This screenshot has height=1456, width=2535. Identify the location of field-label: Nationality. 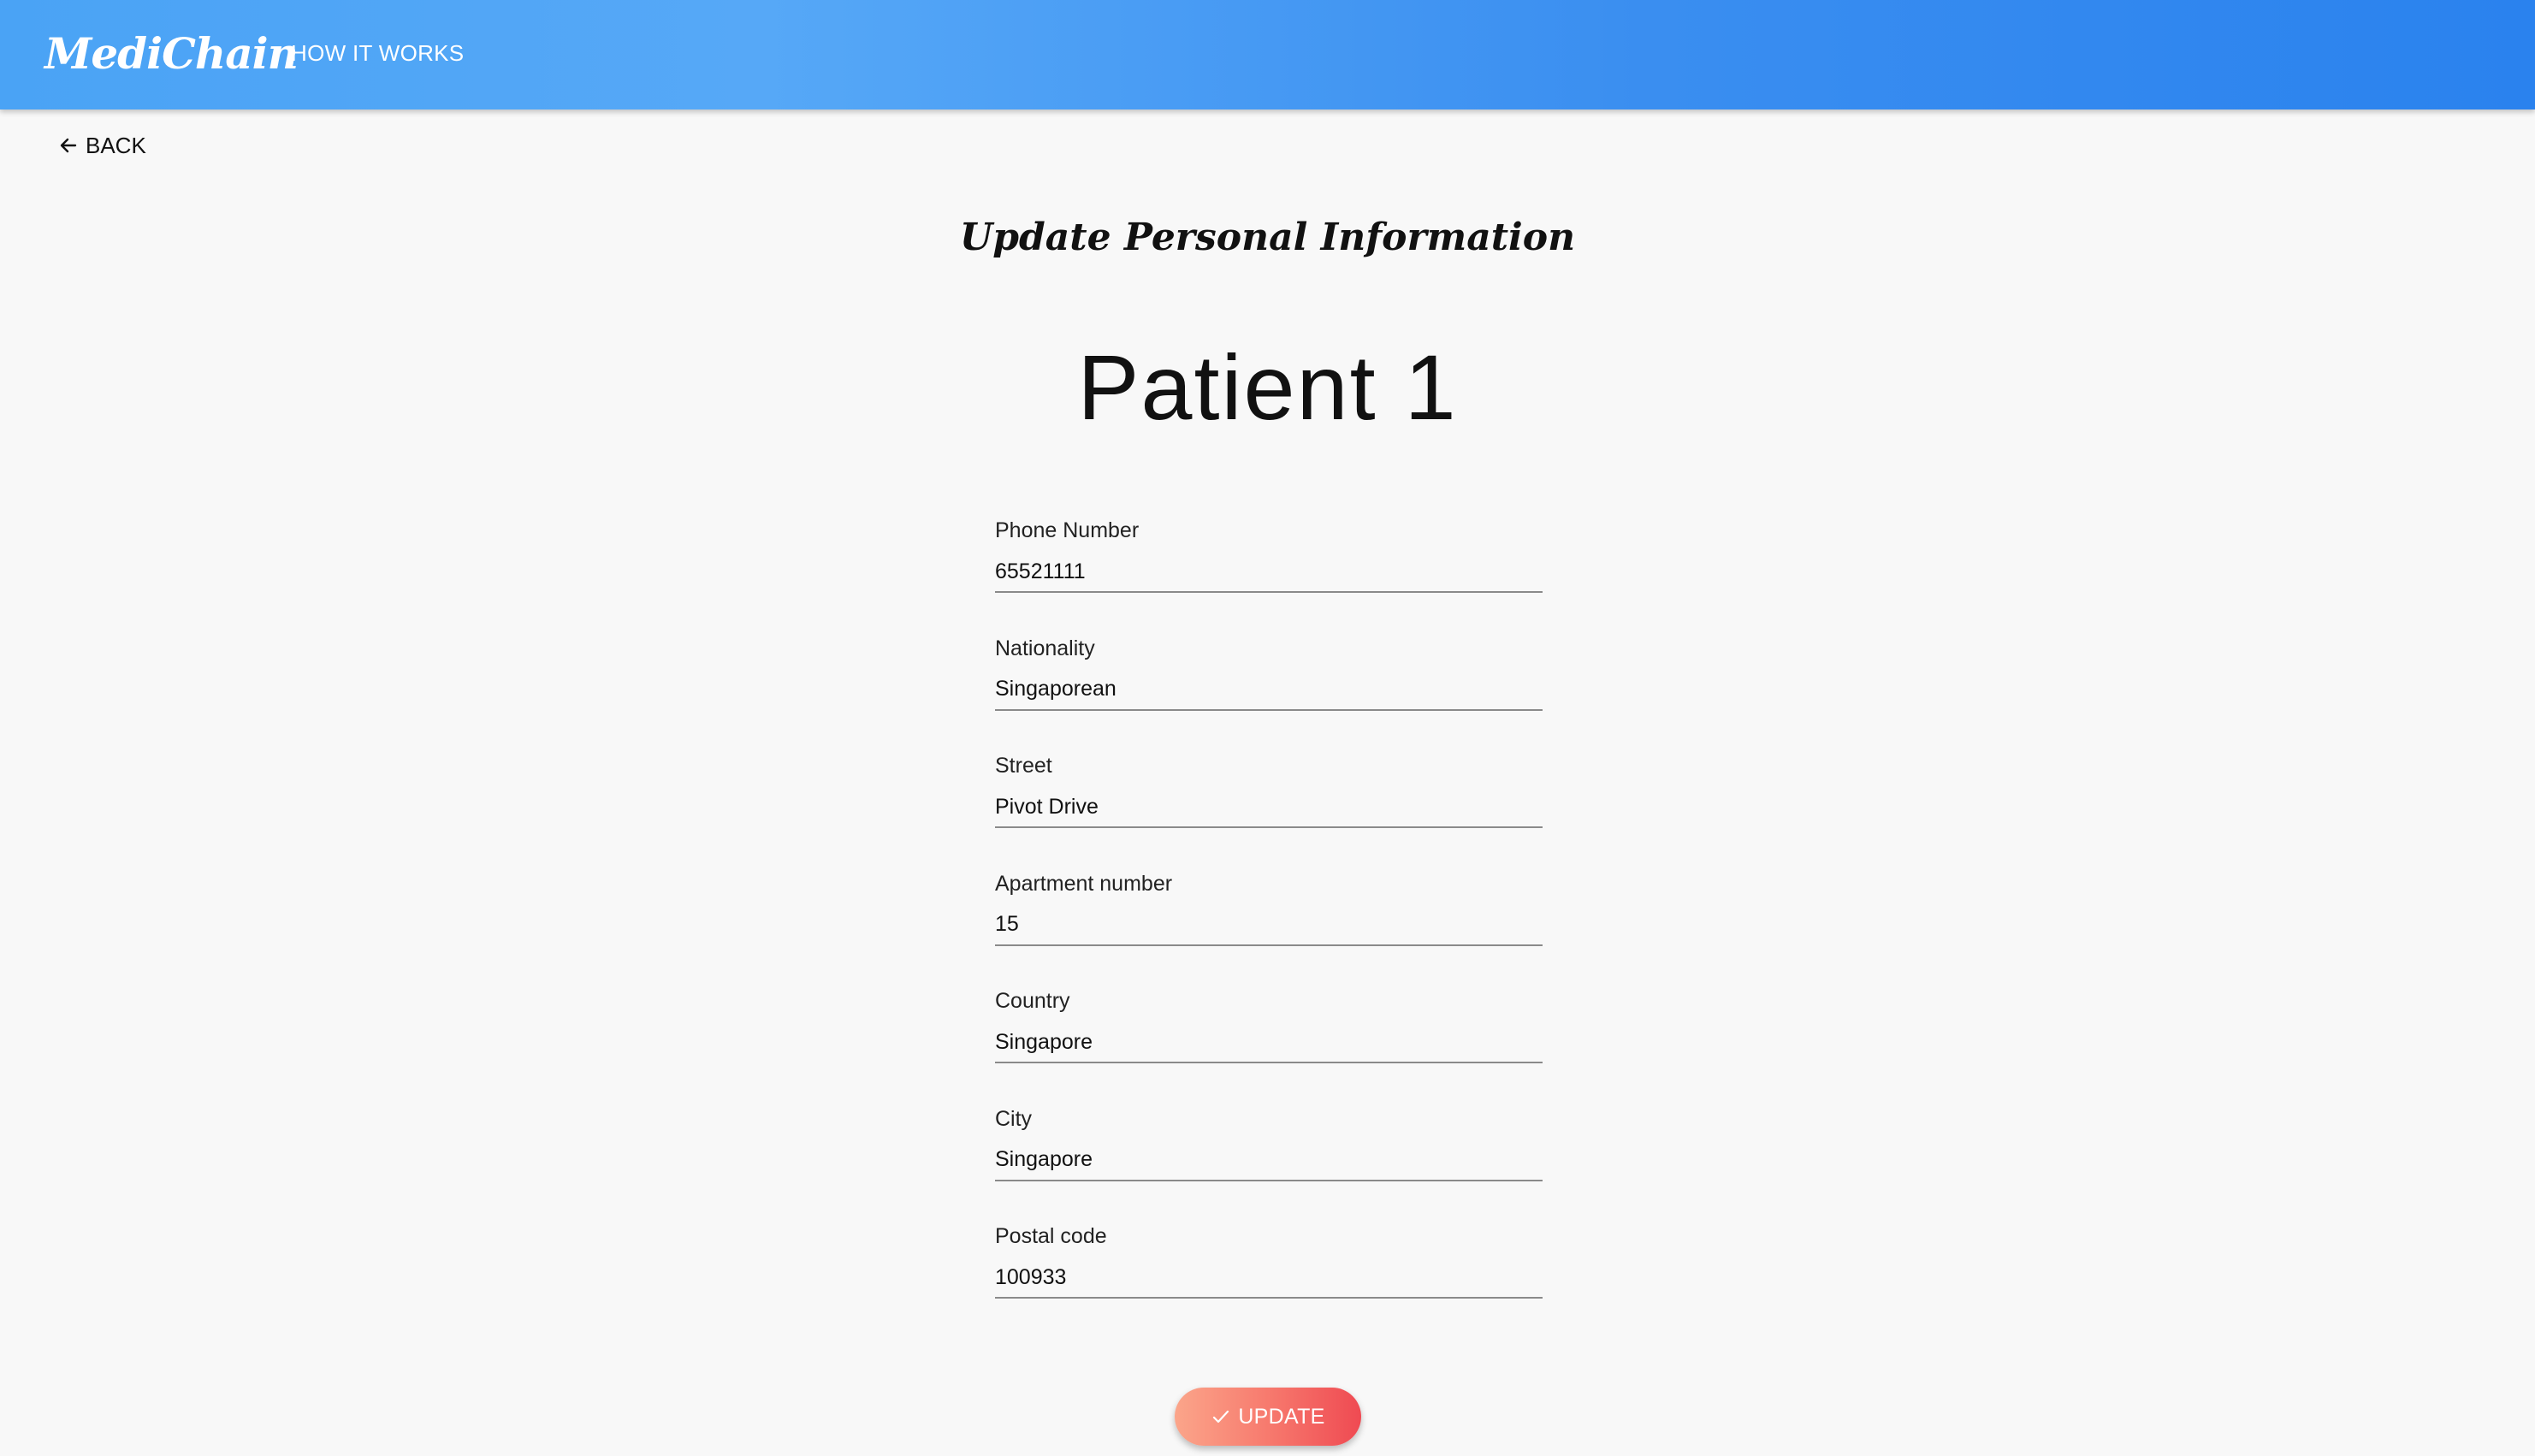
(1045, 648).